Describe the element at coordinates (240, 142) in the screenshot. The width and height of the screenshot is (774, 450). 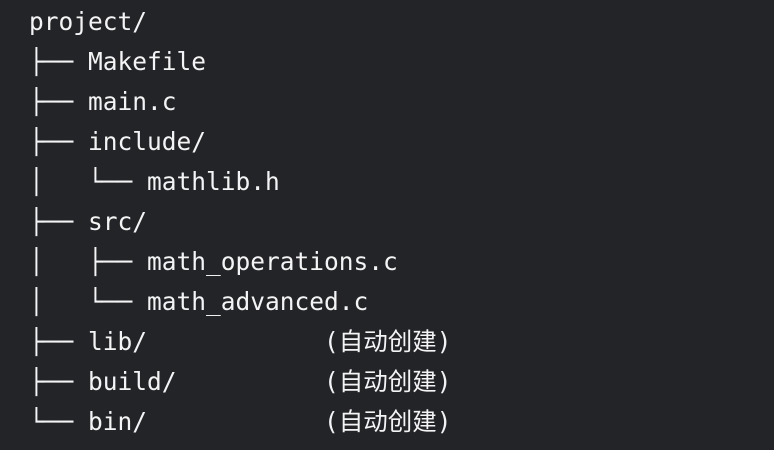
I see `tree-line-include: ├── include/` at that location.